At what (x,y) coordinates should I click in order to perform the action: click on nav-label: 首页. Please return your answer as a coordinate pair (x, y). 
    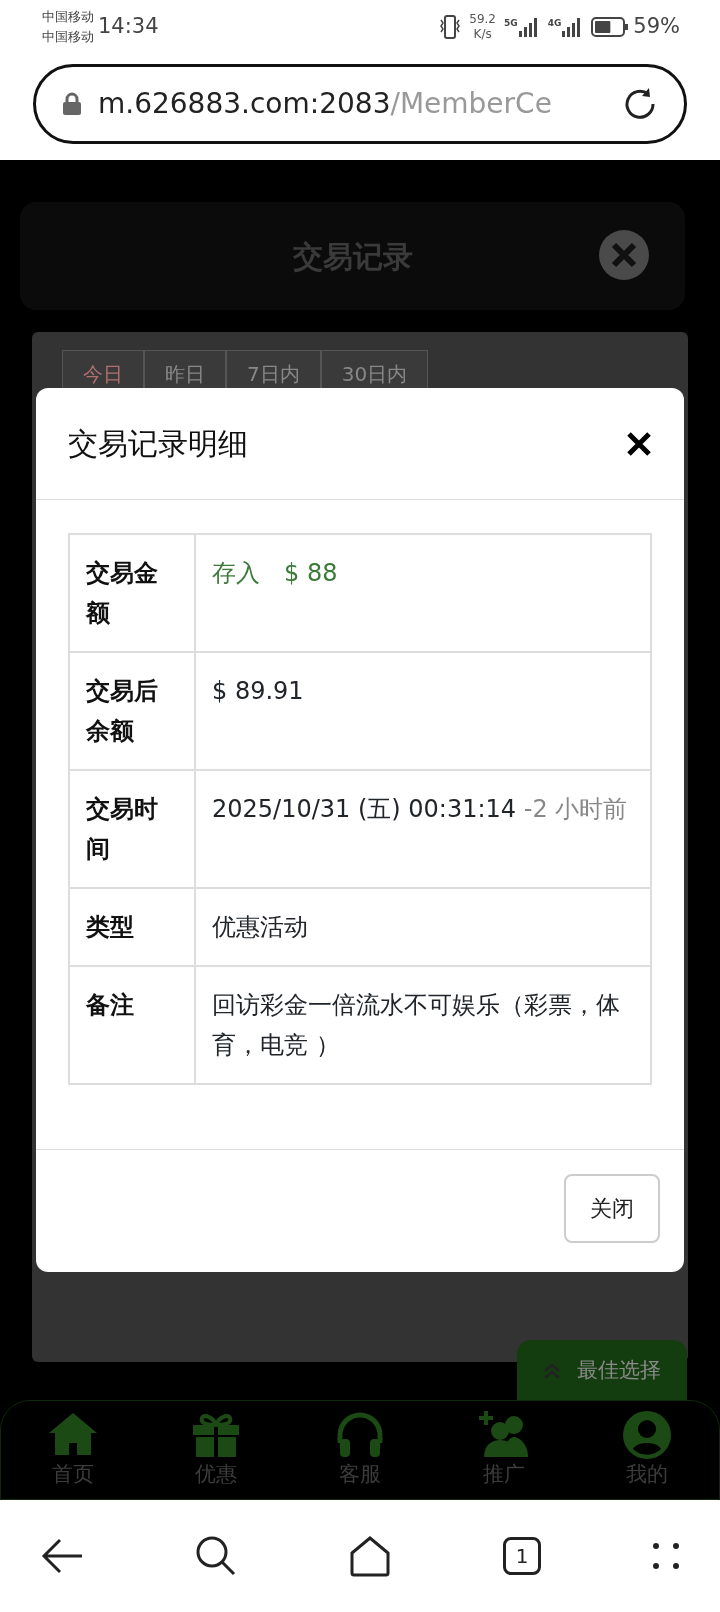
    Looking at the image, I should click on (72, 1475).